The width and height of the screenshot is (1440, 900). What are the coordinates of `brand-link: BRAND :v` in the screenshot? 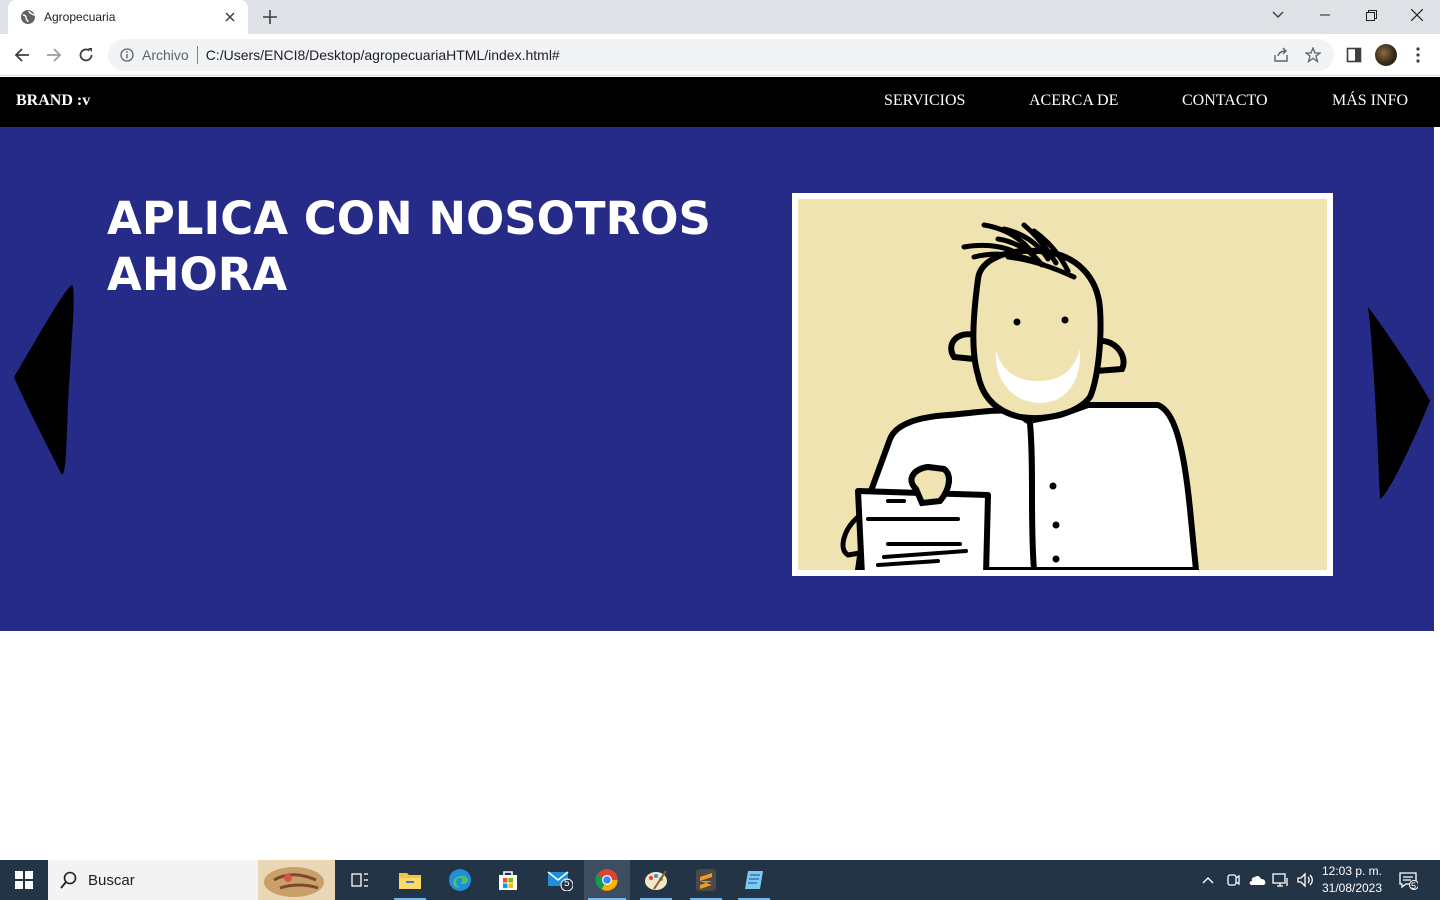 It's located at (53, 101).